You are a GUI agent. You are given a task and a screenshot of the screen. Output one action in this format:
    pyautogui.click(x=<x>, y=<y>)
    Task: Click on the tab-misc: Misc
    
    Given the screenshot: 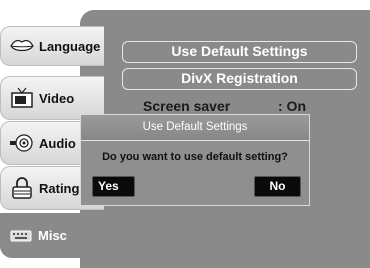 What is the action you would take?
    pyautogui.click(x=55, y=235)
    